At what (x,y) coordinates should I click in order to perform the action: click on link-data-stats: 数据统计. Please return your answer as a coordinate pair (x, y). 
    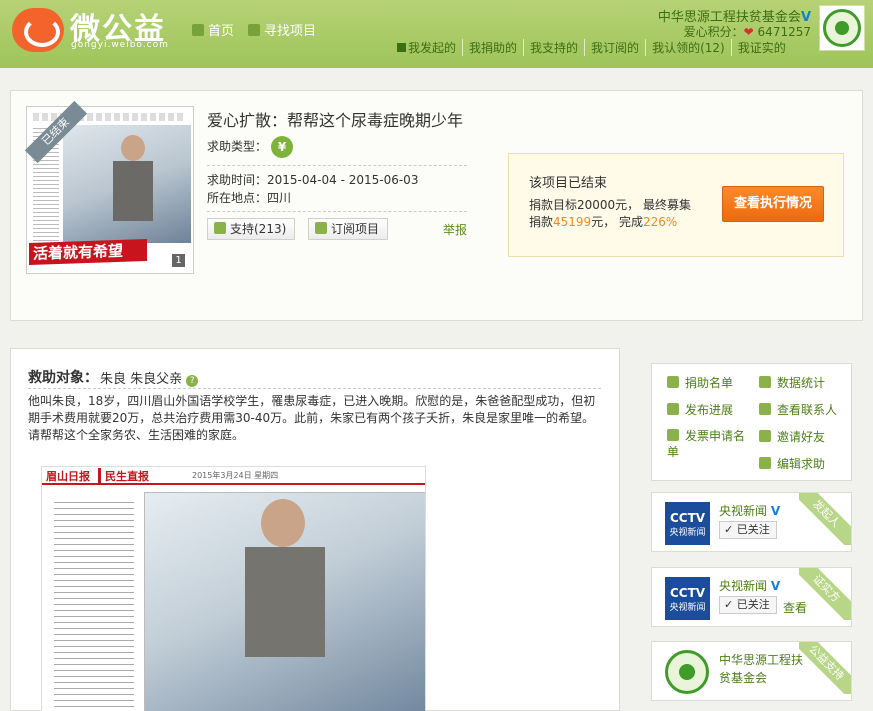
    Looking at the image, I should click on (792, 382).